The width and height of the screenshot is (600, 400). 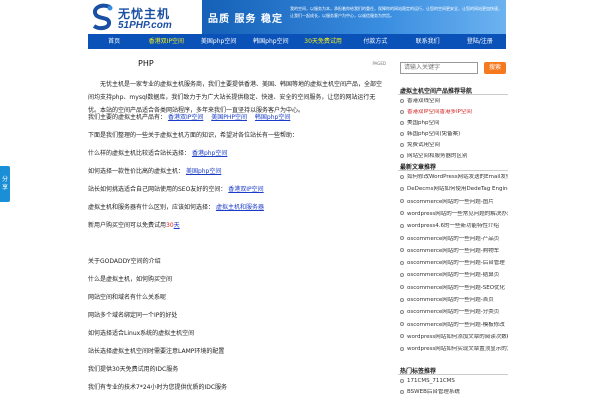 I want to click on sidebar-link-label: wordpress网站如何添加文章的阅读次数统计, so click(x=457, y=336).